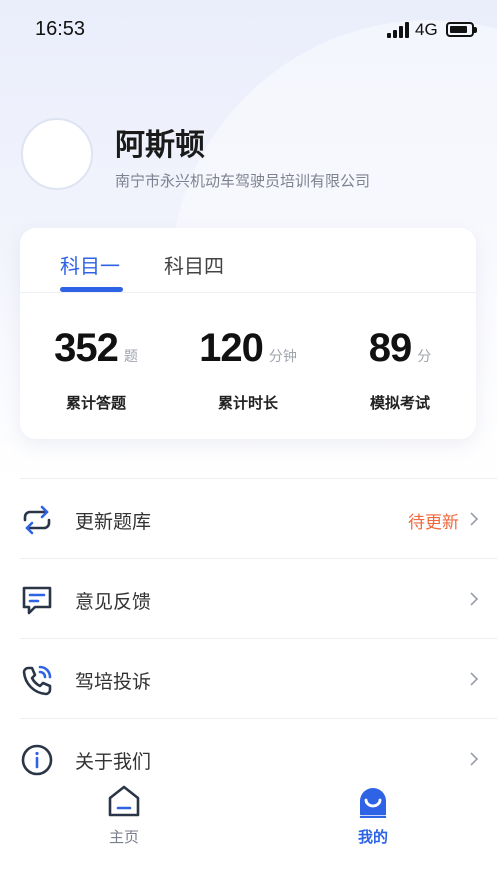 This screenshot has height=883, width=497. What do you see at coordinates (90, 264) in the screenshot?
I see `tab-subject-one: 科目一` at bounding box center [90, 264].